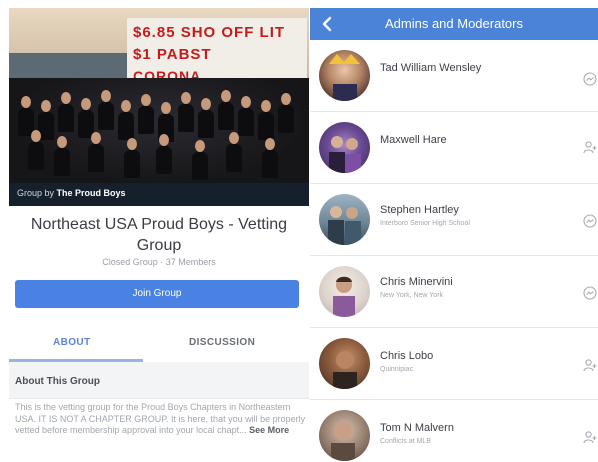  What do you see at coordinates (159, 344) in the screenshot?
I see `group-tabs: ABOUT DISCUSSION` at bounding box center [159, 344].